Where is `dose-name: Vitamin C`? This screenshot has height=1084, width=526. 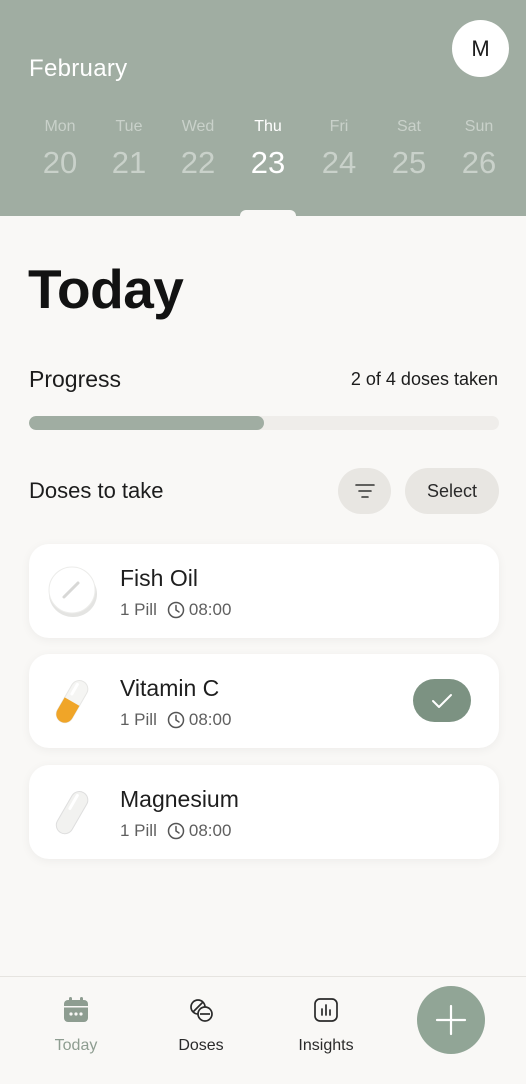
dose-name: Vitamin C is located at coordinates (170, 688).